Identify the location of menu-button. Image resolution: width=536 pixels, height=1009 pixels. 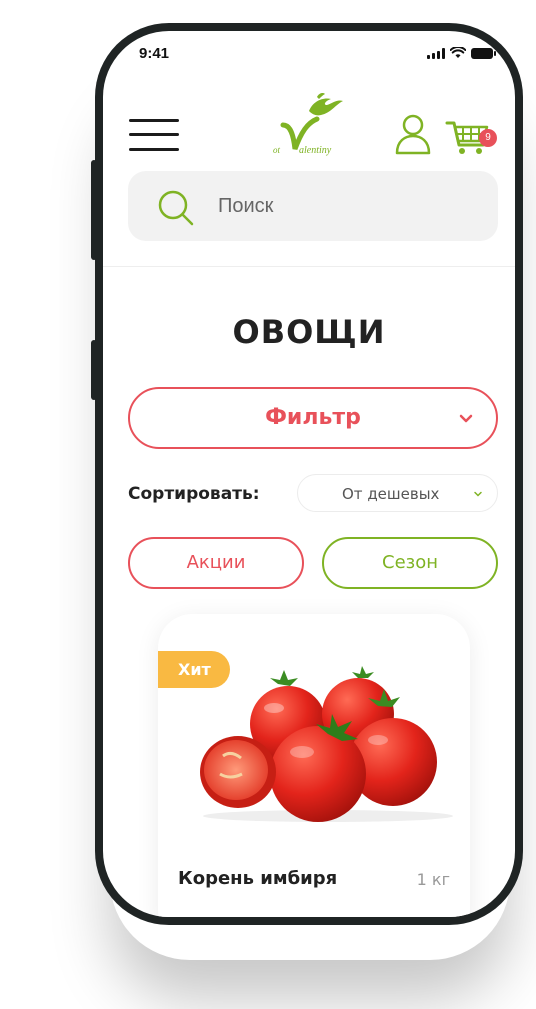
(154, 135).